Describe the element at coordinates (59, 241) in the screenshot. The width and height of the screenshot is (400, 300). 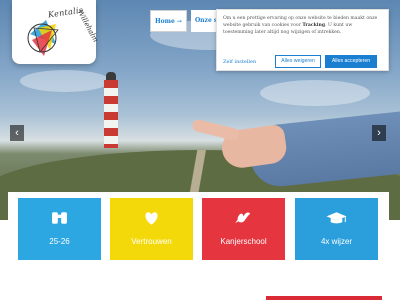
I see `tile-label: 25-26` at that location.